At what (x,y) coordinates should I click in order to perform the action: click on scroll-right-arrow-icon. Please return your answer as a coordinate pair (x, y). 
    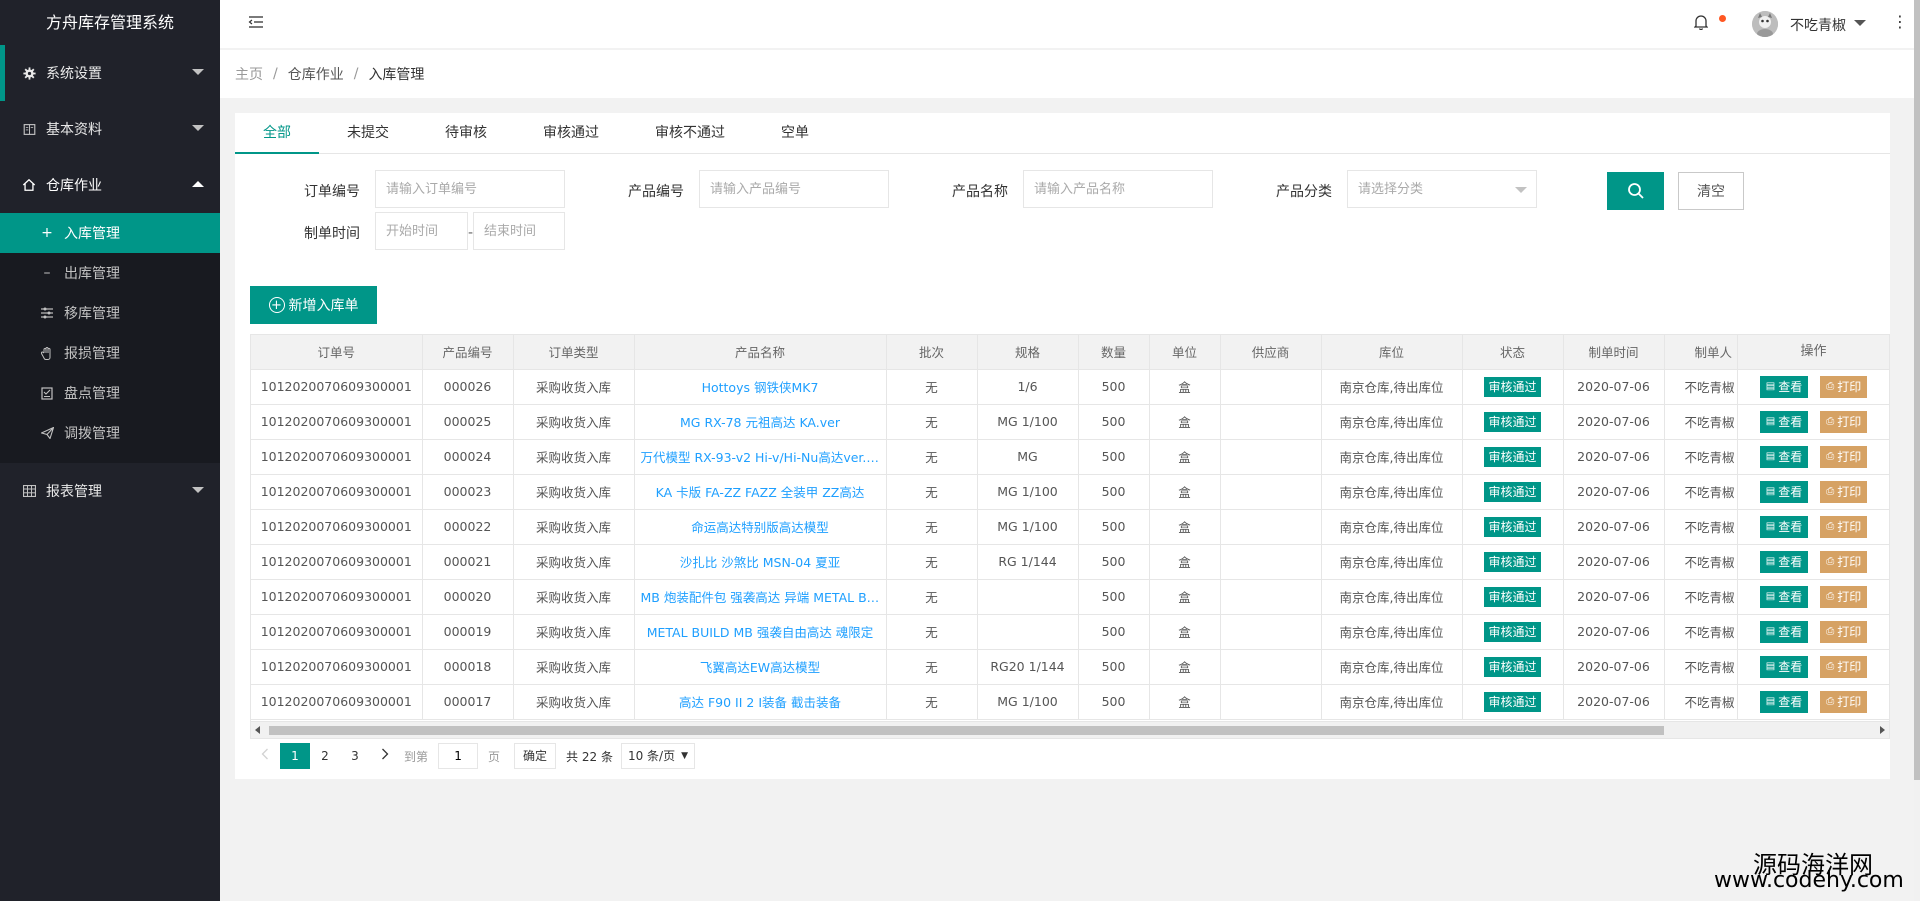
    Looking at the image, I should click on (1882, 730).